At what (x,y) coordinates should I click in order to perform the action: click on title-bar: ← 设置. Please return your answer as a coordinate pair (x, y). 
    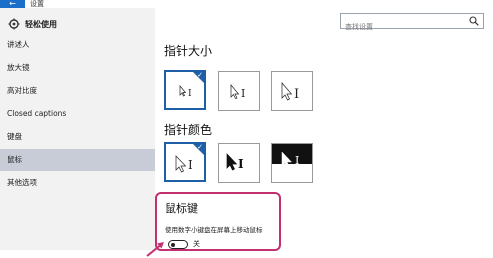
    Looking at the image, I should click on (246, 4).